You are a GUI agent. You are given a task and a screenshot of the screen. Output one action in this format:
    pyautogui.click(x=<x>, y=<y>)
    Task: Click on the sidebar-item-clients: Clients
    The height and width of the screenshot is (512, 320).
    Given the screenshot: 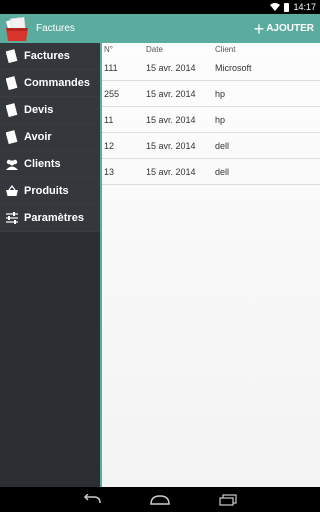 What is the action you would take?
    pyautogui.click(x=50, y=164)
    